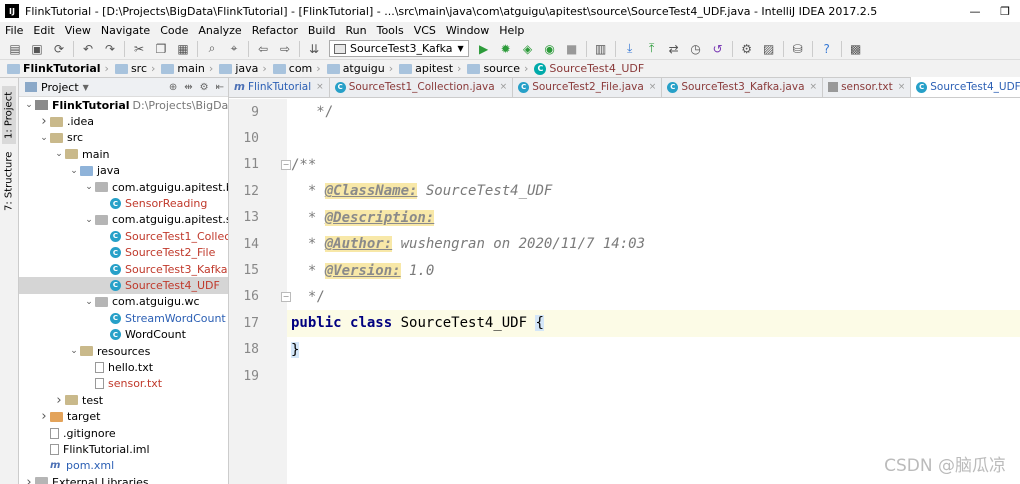 The image size is (1020, 484). What do you see at coordinates (123, 384) in the screenshot?
I see `tree-item: sensor.txt` at bounding box center [123, 384].